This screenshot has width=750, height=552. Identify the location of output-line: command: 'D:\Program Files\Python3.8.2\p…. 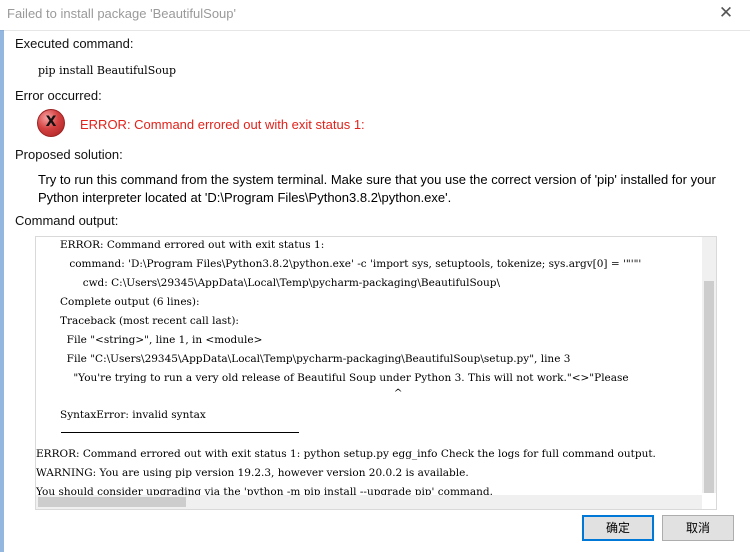
(354, 264).